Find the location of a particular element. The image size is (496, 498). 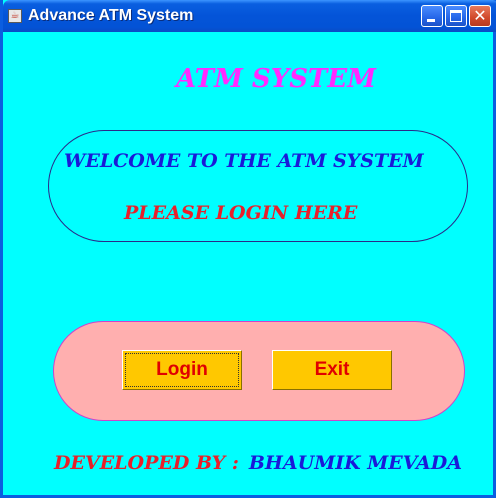

developer-credit: DEVELOPED BY : BHAUMIK MEVADA is located at coordinates (258, 463).